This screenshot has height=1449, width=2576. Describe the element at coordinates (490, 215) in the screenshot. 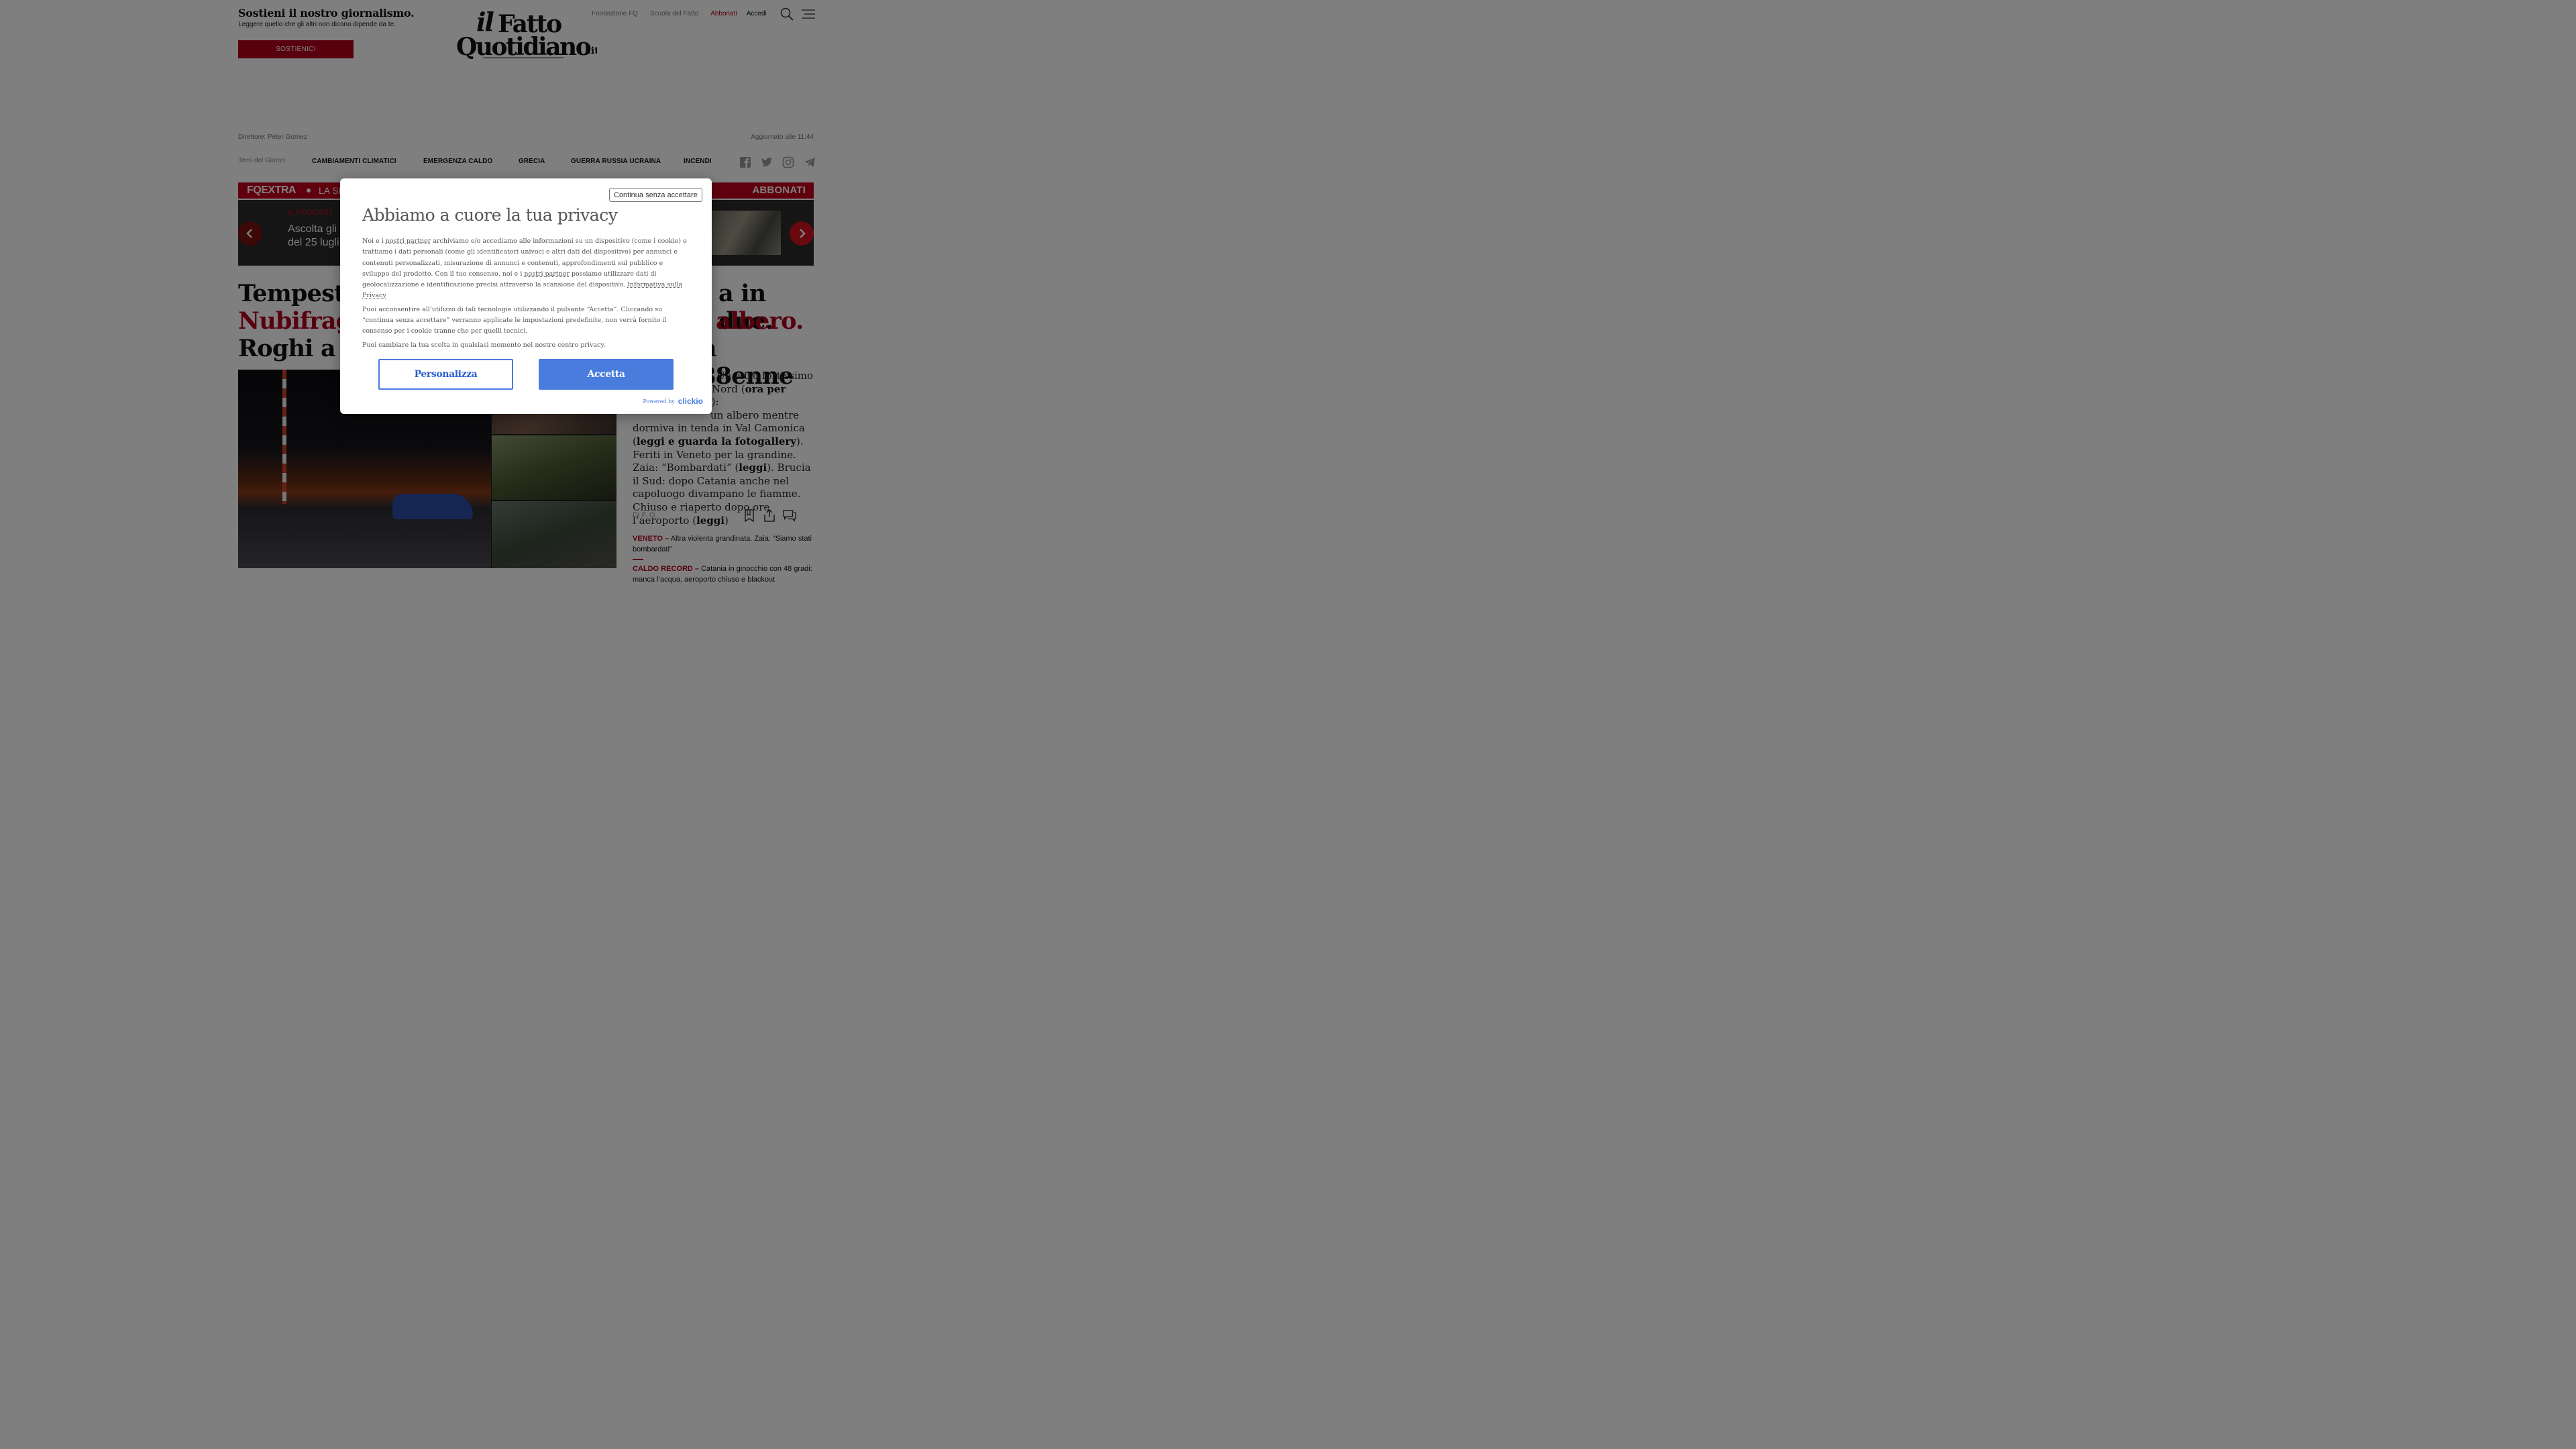

I see `dialog-title: Abbiamo a cuore la tua privacy` at that location.